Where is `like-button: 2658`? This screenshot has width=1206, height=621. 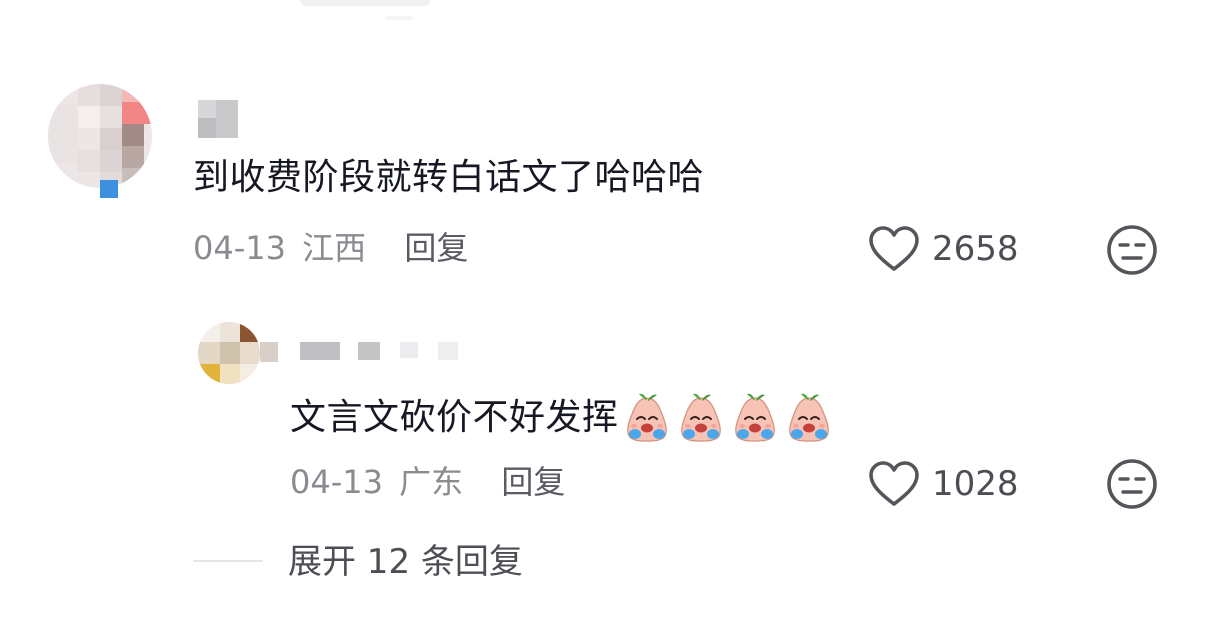 like-button: 2658 is located at coordinates (943, 249).